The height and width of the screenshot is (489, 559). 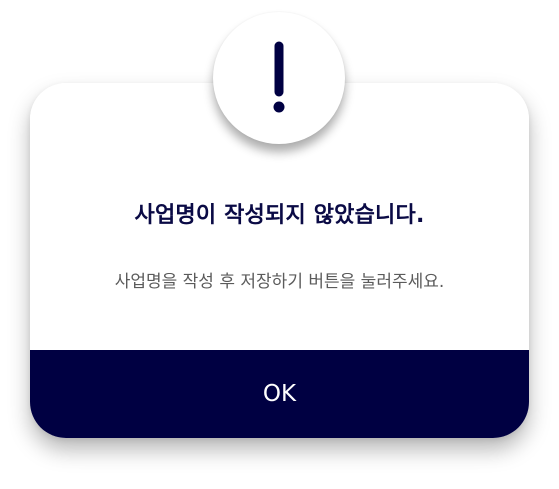 I want to click on alert-badge, so click(x=279, y=78).